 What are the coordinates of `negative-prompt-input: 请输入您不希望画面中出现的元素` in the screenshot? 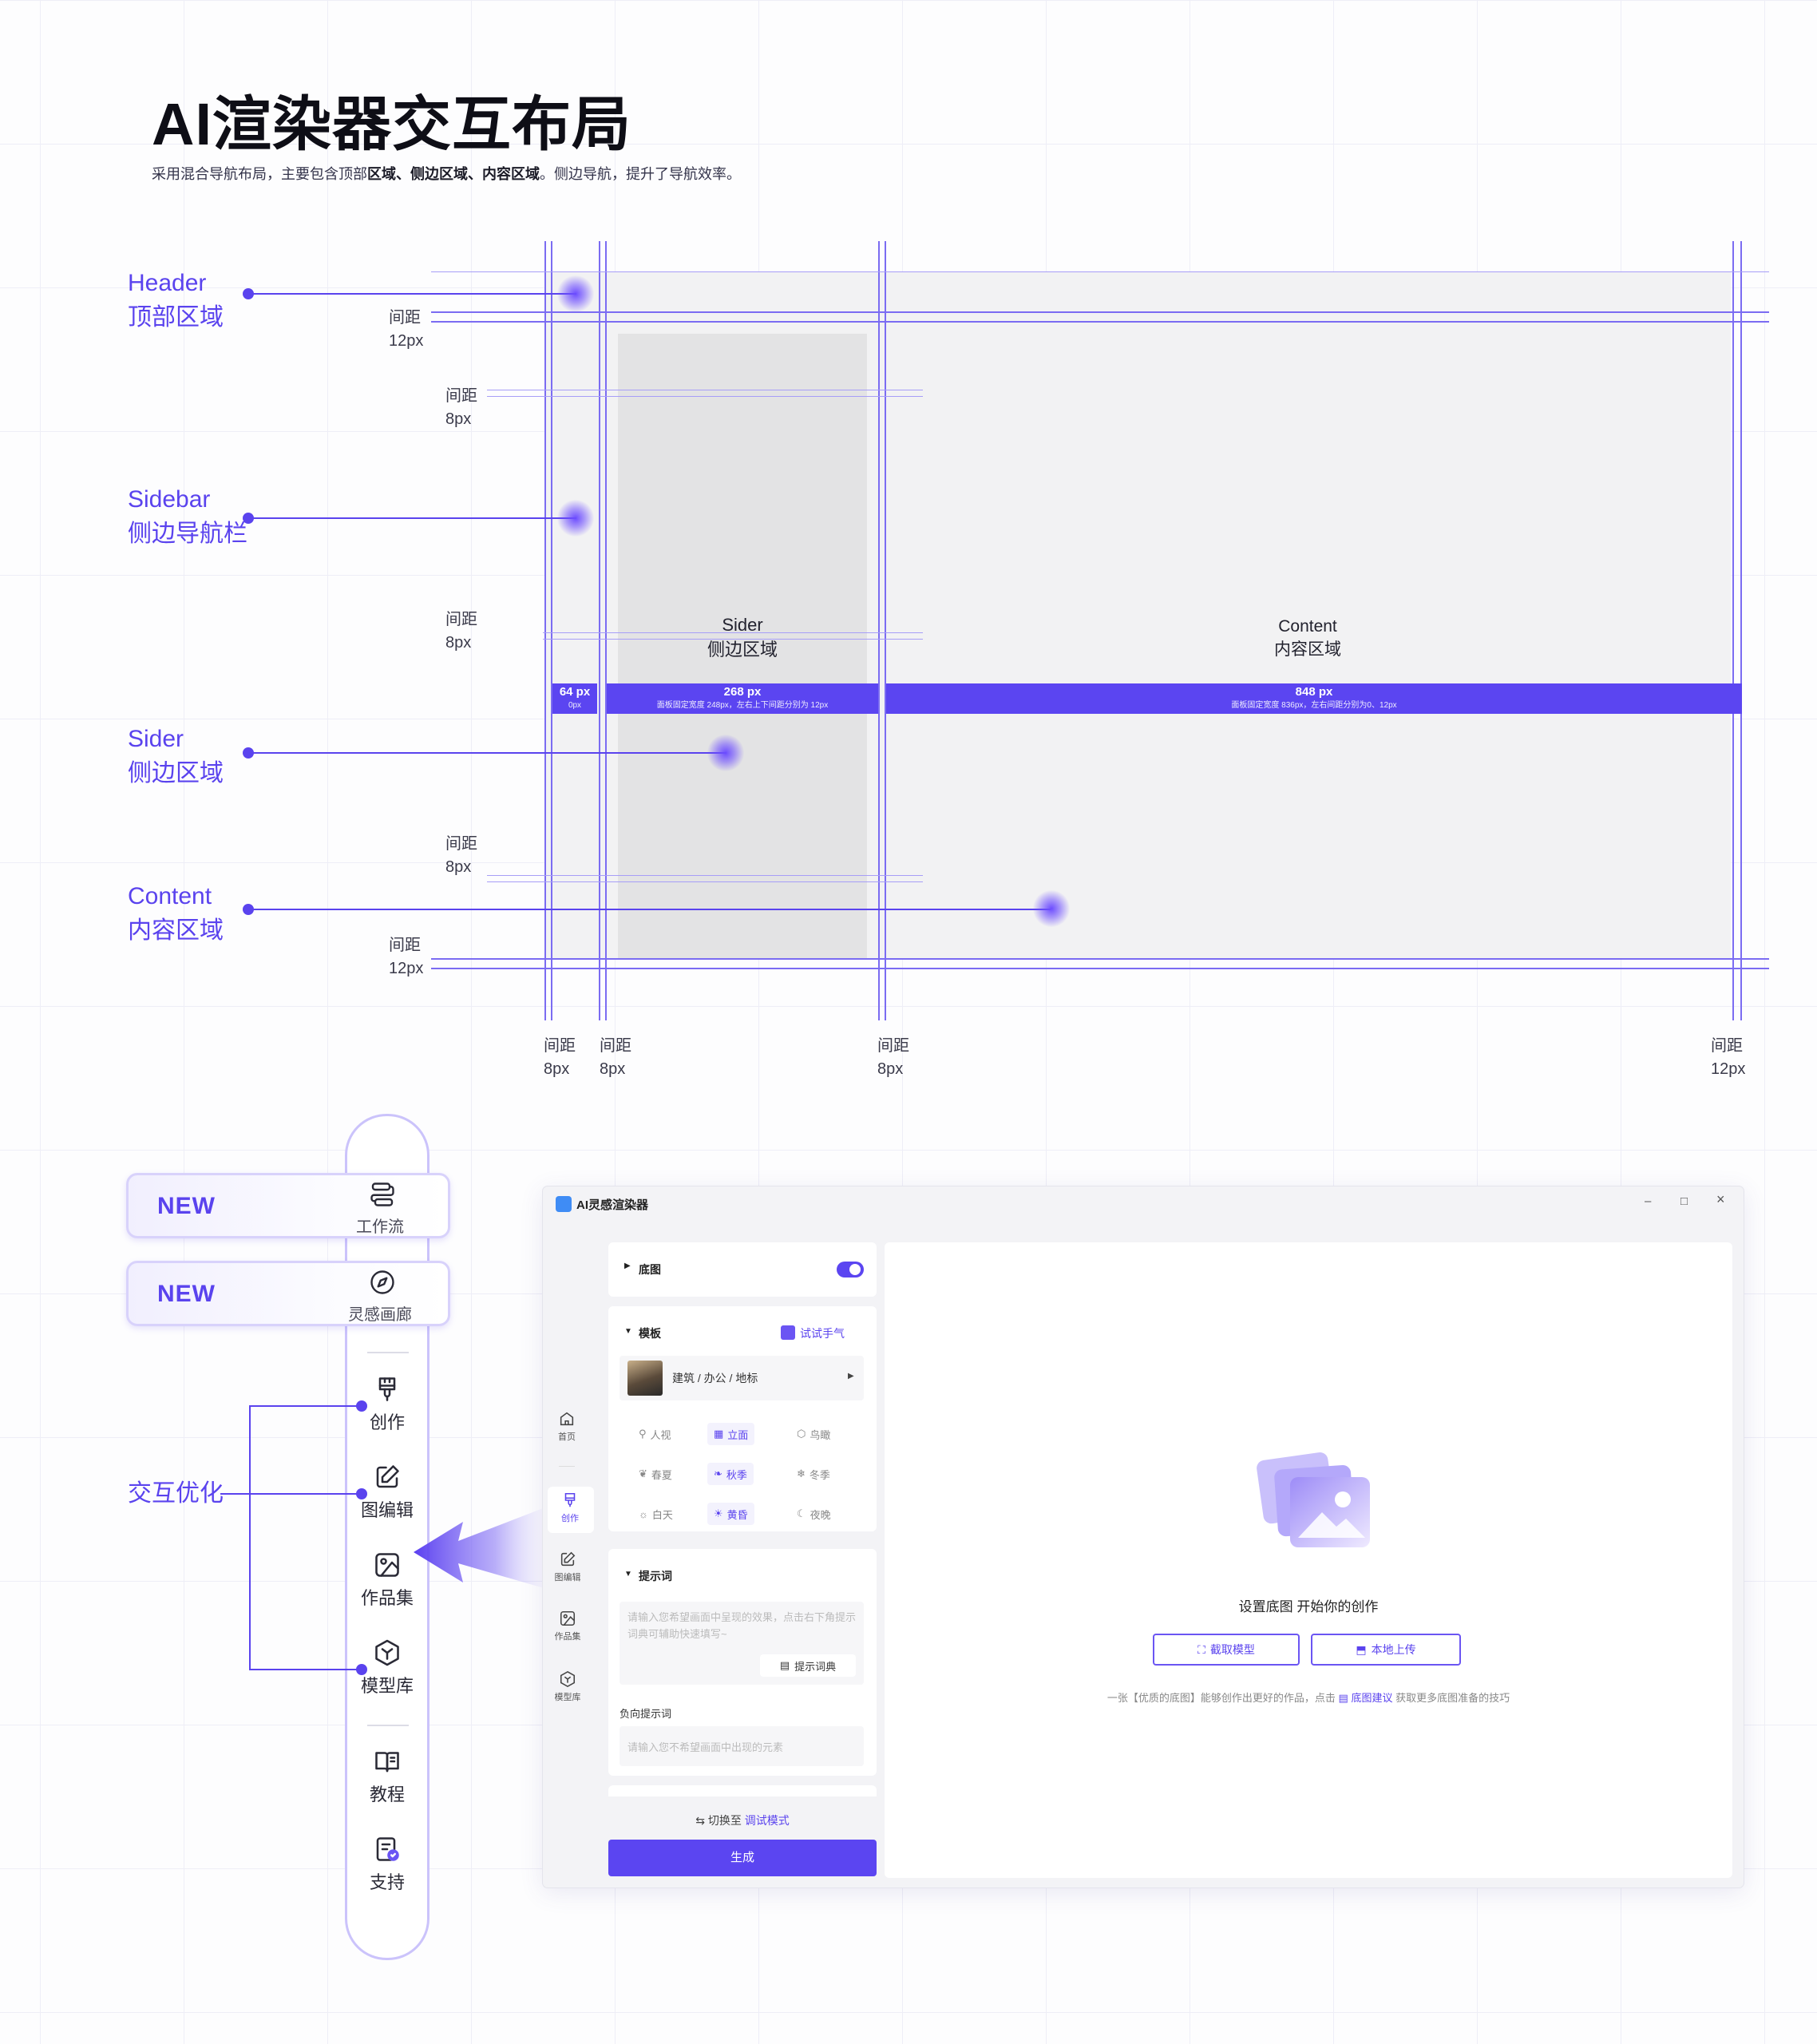 It's located at (742, 1746).